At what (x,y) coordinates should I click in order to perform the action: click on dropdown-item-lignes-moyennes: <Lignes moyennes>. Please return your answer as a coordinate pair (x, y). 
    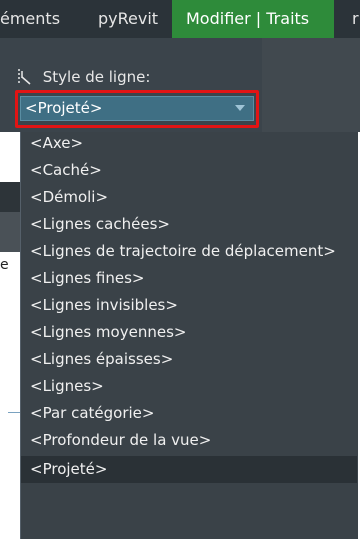
    Looking at the image, I should click on (189, 332).